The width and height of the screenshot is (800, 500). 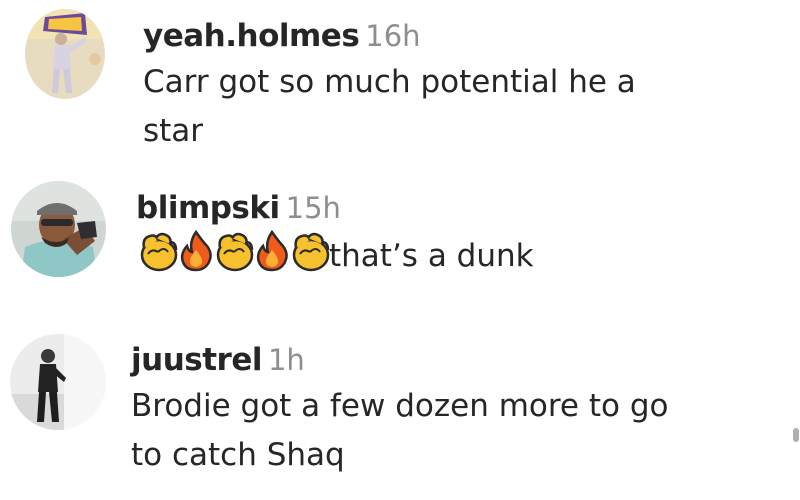 I want to click on username: yeah.holmes, so click(x=251, y=36).